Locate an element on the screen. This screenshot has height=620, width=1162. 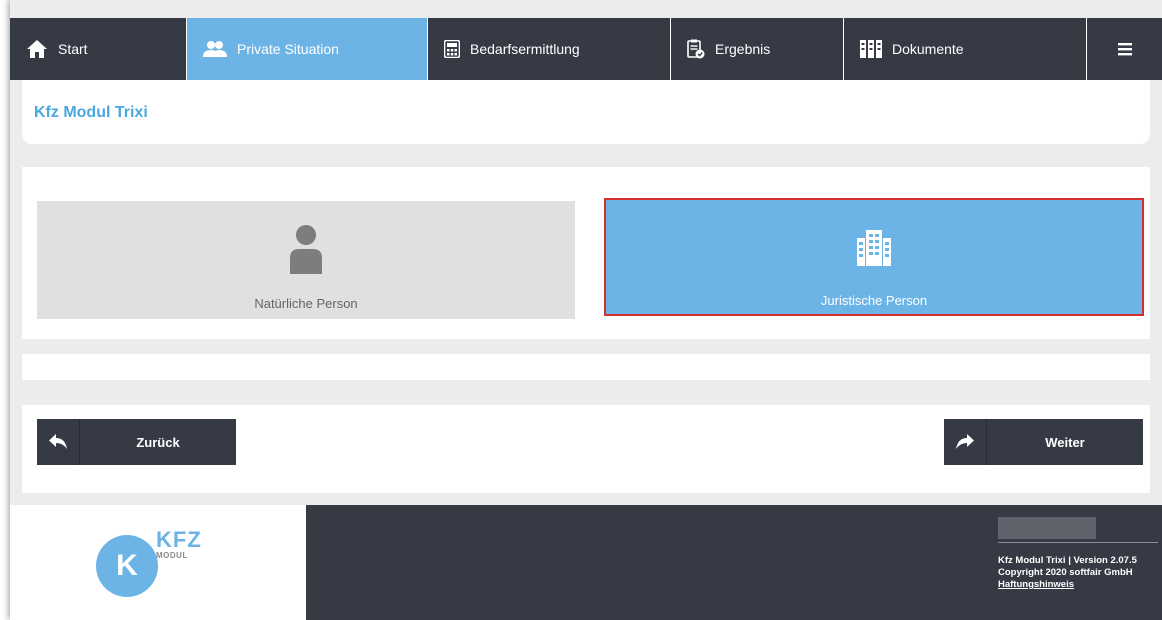
nav-item-bedarfsermittlung: Bedarfsermittlung is located at coordinates (549, 49).